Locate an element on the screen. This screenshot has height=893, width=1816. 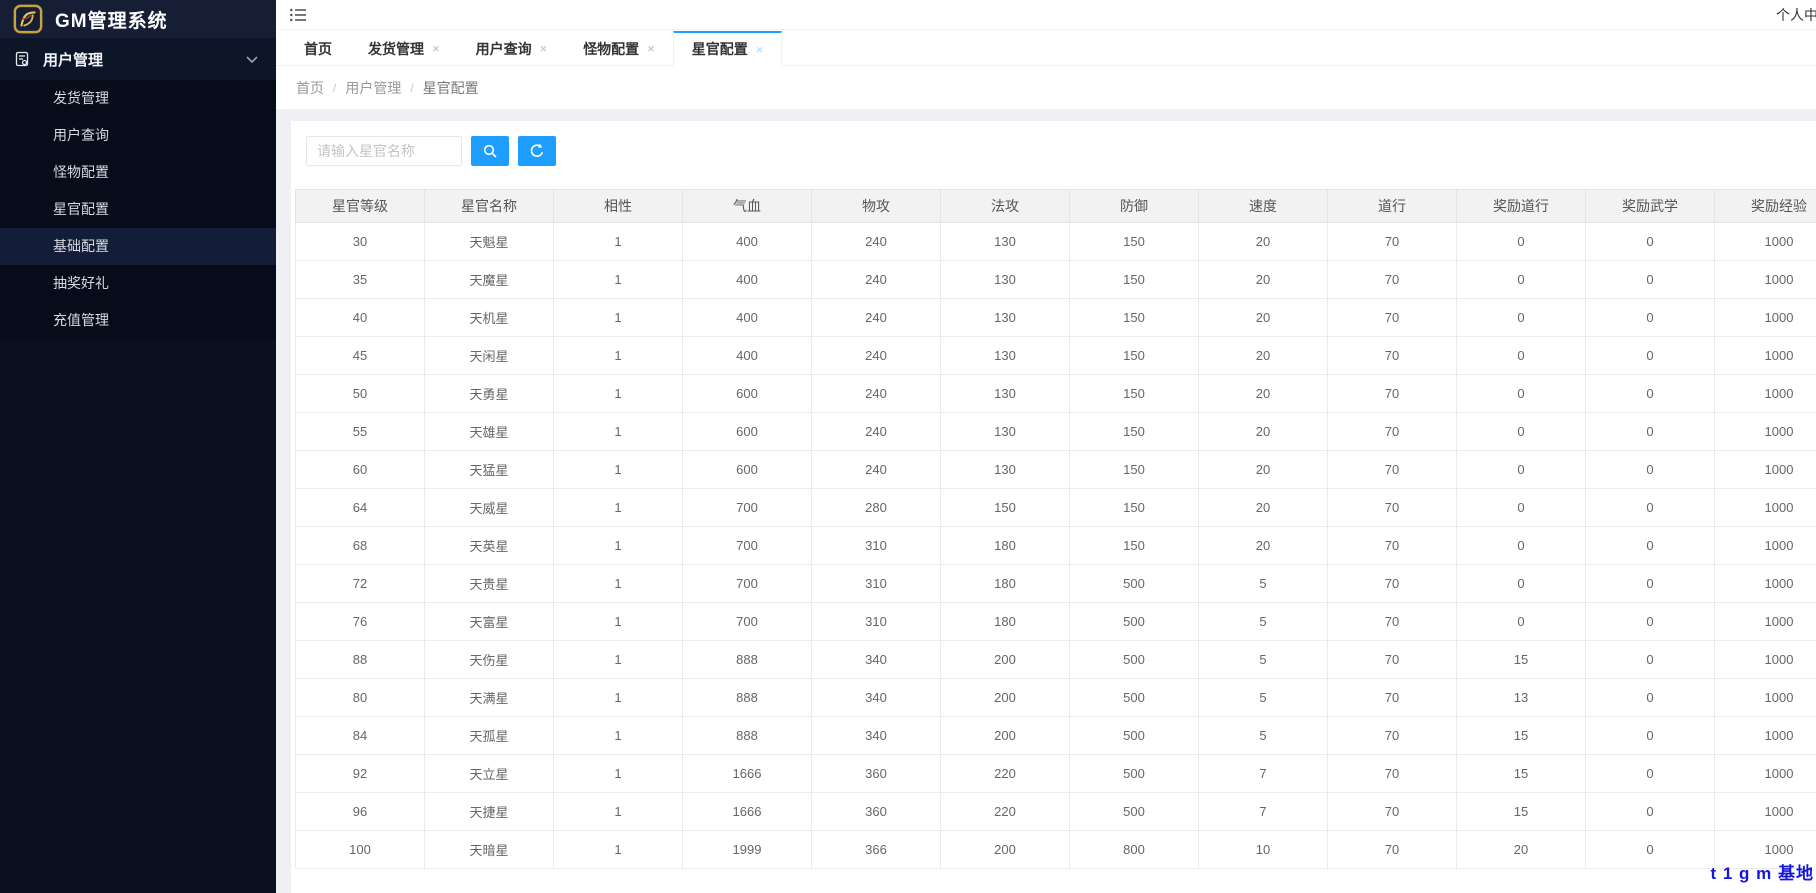
table-cell: 天魔星 is located at coordinates (489, 279).